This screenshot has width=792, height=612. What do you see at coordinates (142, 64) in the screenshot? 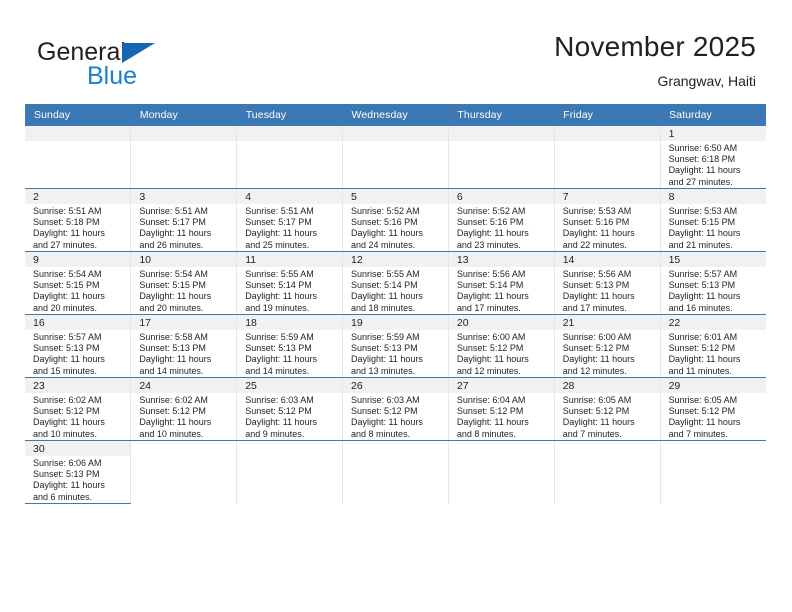
I see `general-blue-logo: General Blue` at bounding box center [142, 64].